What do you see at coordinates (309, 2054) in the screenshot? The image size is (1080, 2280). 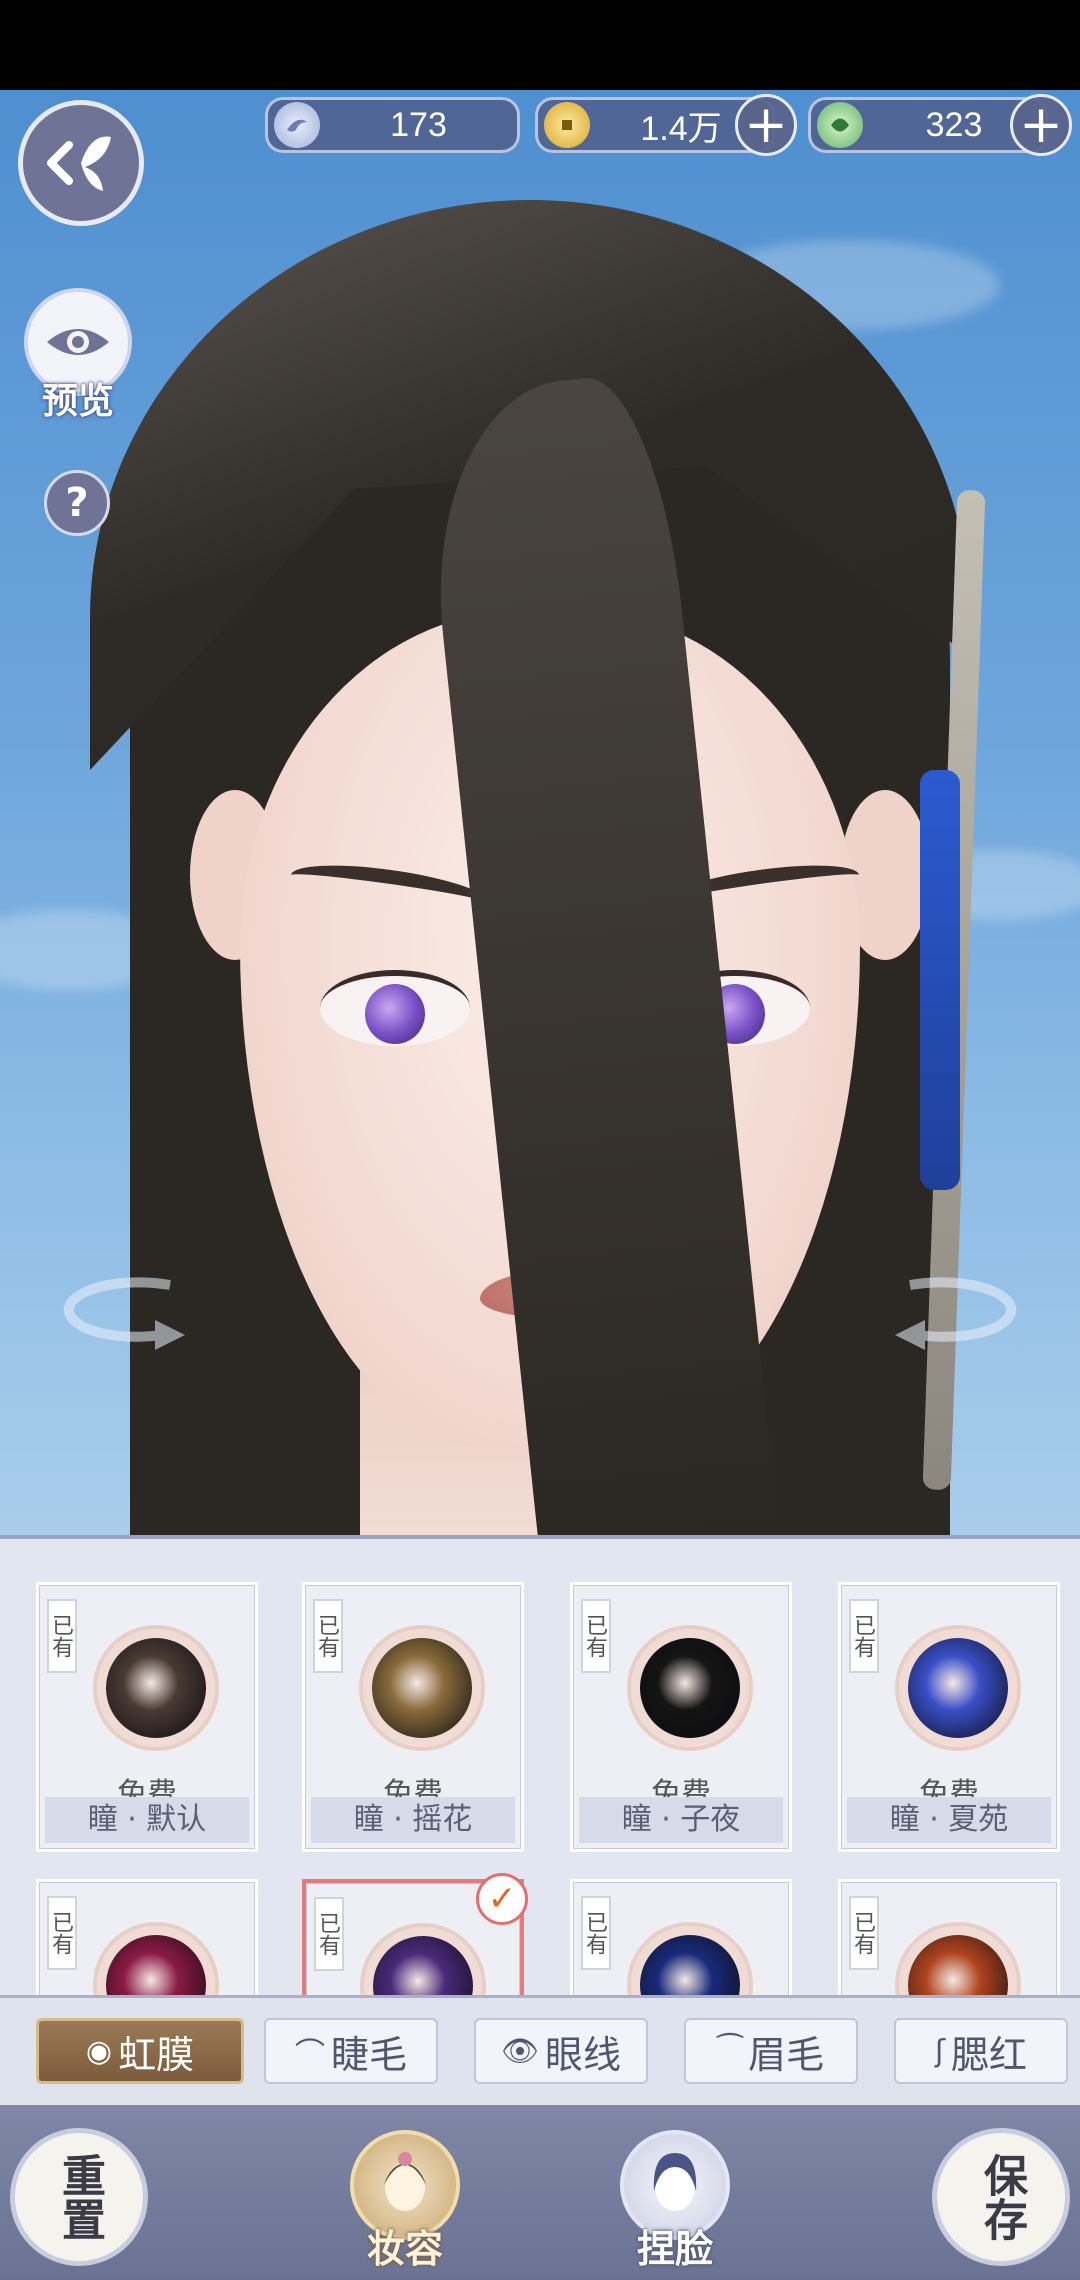 I see `eyelash-icon: ⌒` at bounding box center [309, 2054].